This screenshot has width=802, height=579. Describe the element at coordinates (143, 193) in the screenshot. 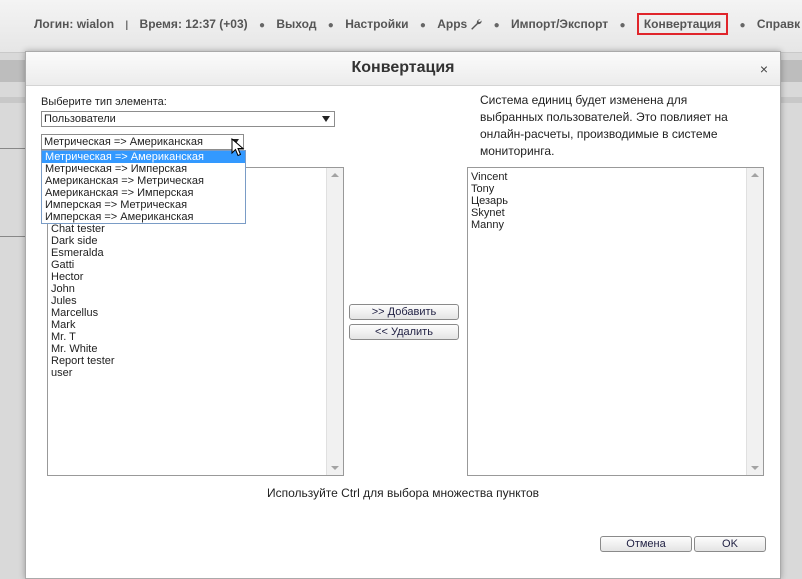

I see `conversion-option: Американская => Имперская` at that location.